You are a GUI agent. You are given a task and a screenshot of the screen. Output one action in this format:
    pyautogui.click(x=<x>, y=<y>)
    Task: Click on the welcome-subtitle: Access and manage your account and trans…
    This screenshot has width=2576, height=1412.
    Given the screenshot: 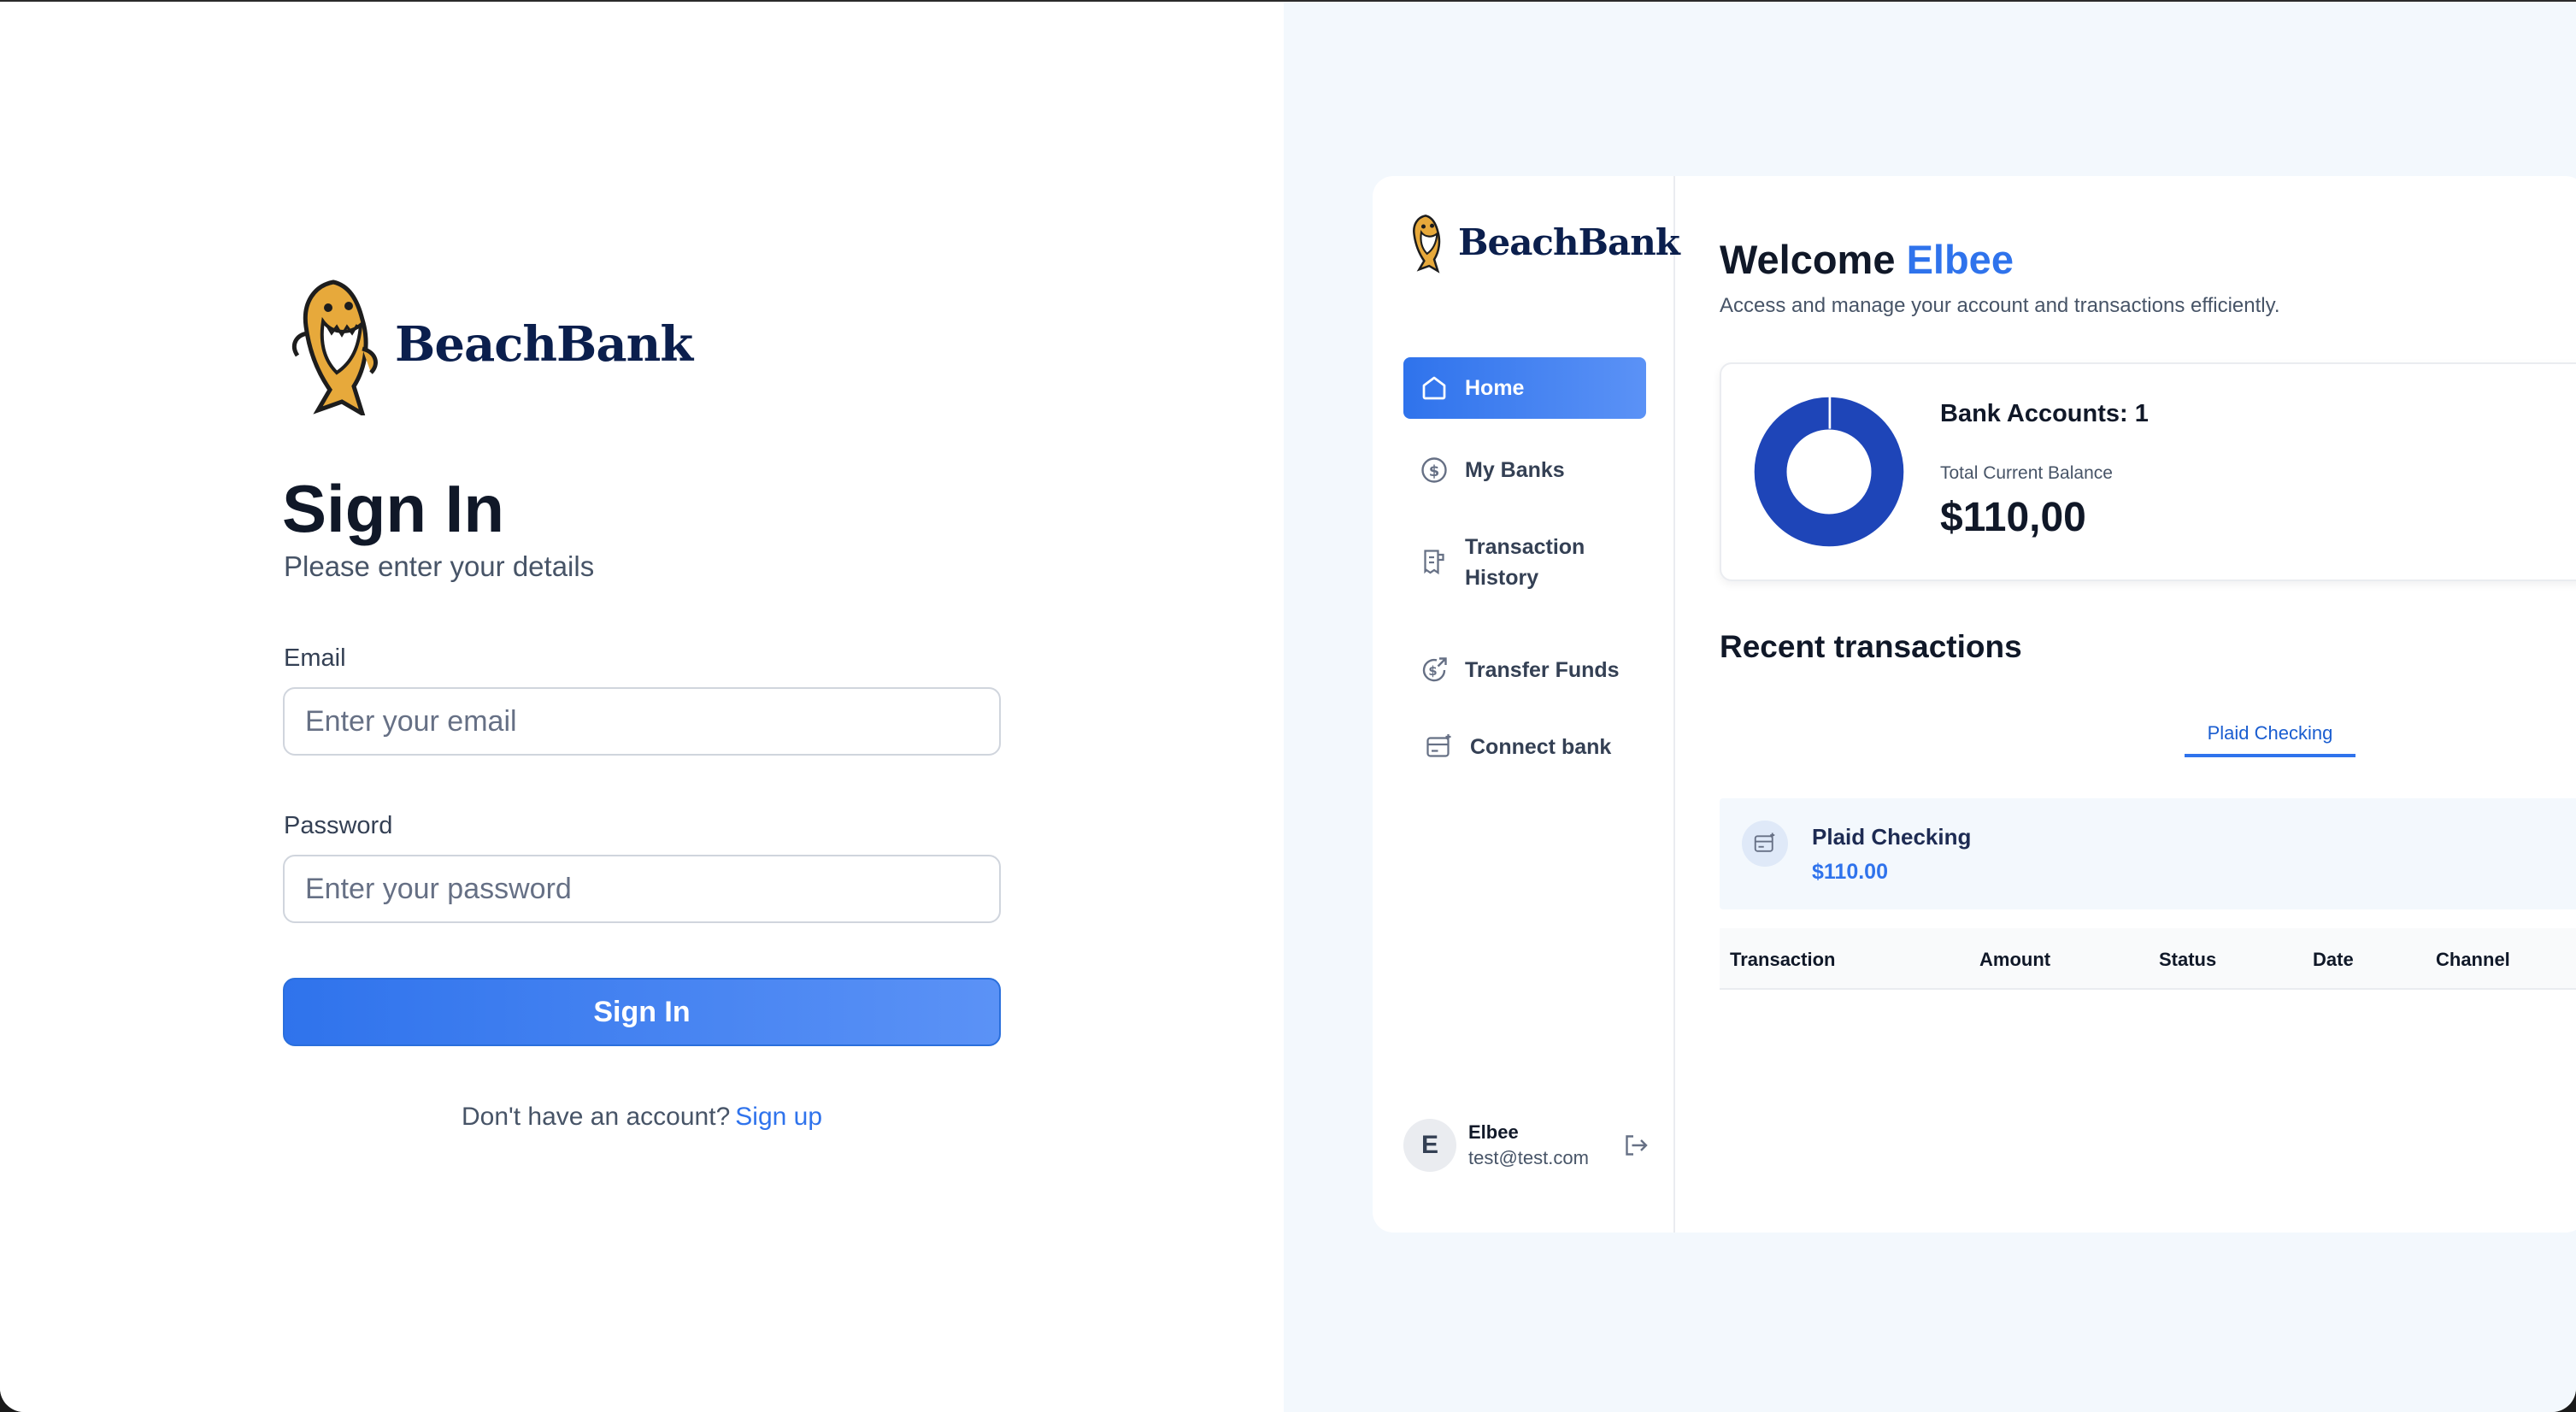 What is the action you would take?
    pyautogui.click(x=2000, y=305)
    